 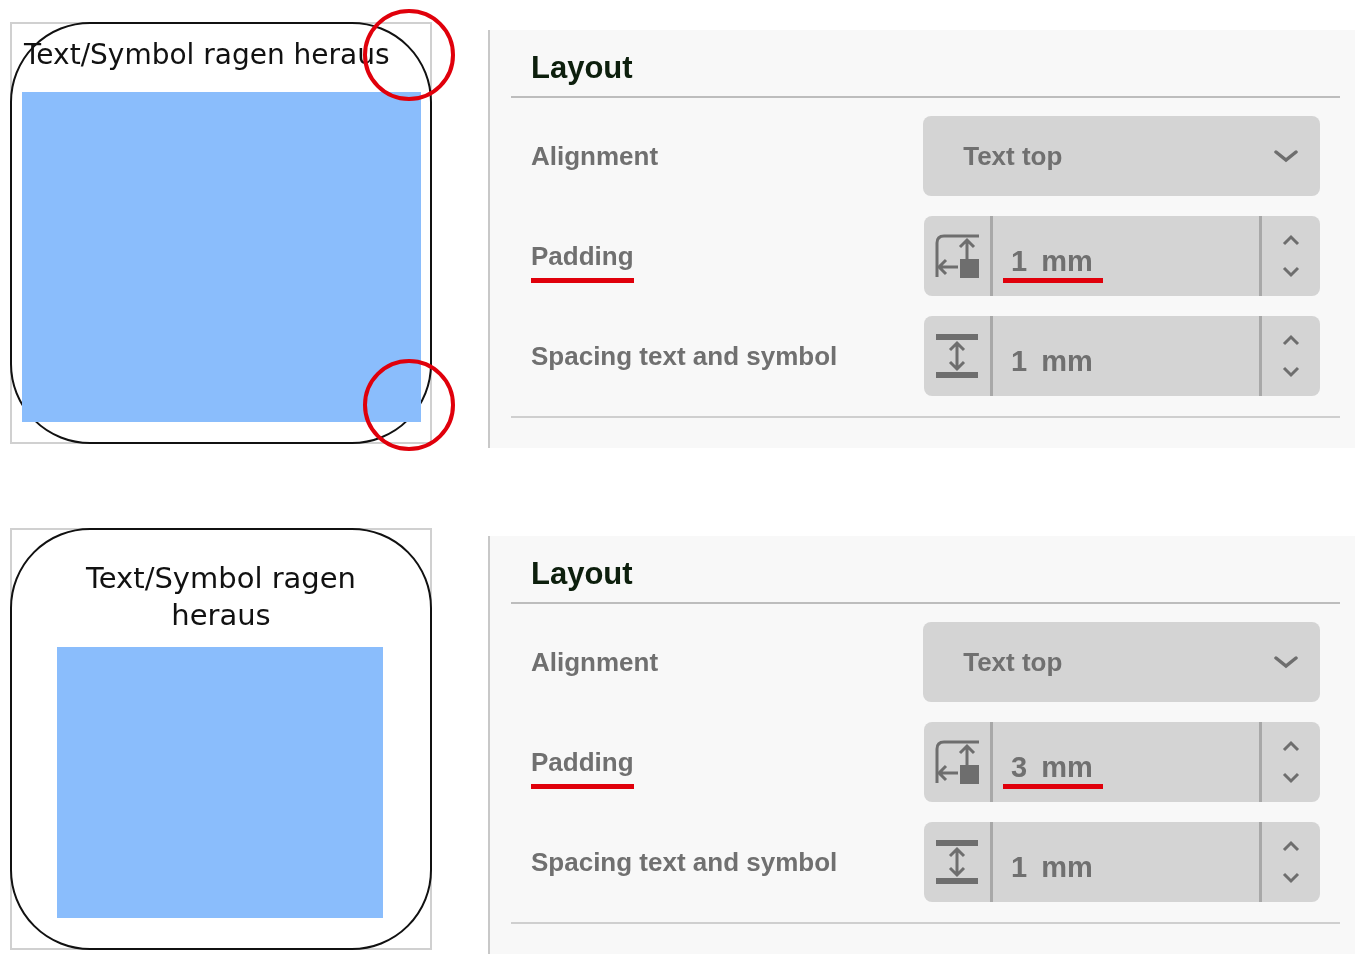 What do you see at coordinates (1019, 767) in the screenshot?
I see `value-text: 3` at bounding box center [1019, 767].